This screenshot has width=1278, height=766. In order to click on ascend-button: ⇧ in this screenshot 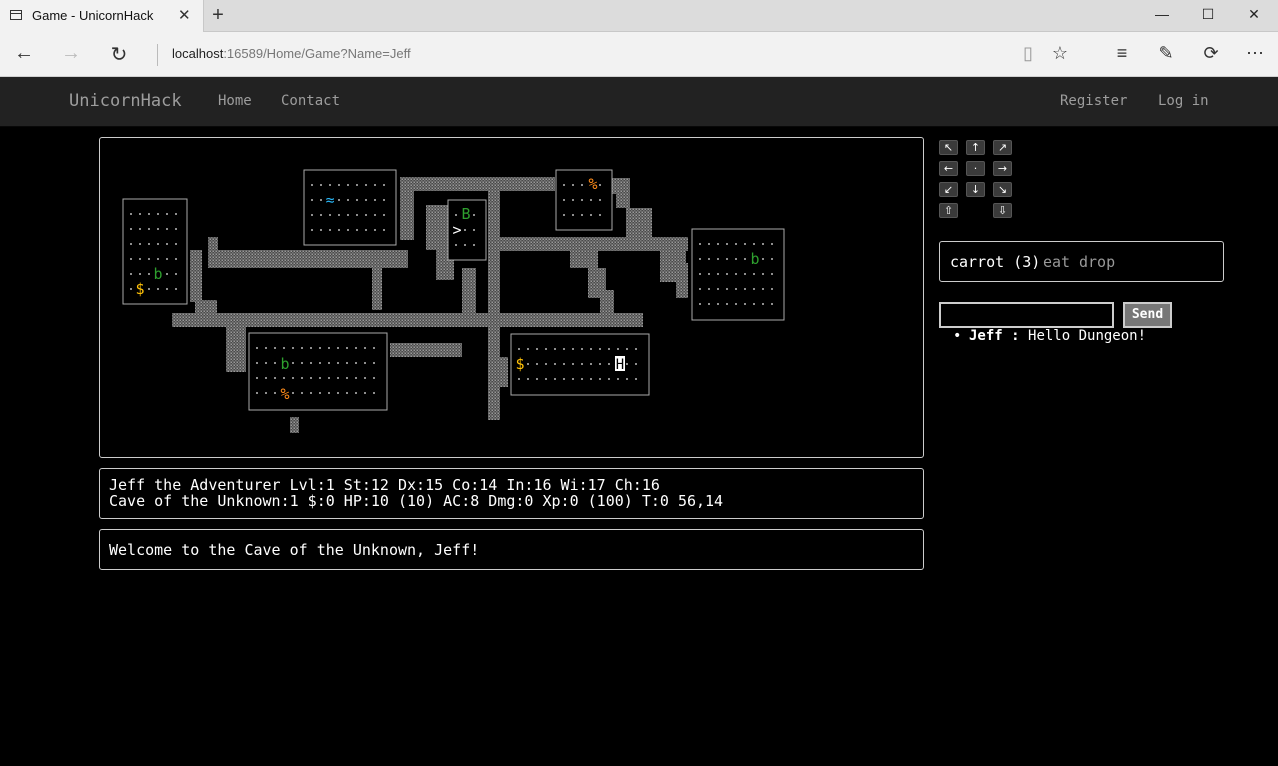, I will do `click(948, 210)`.